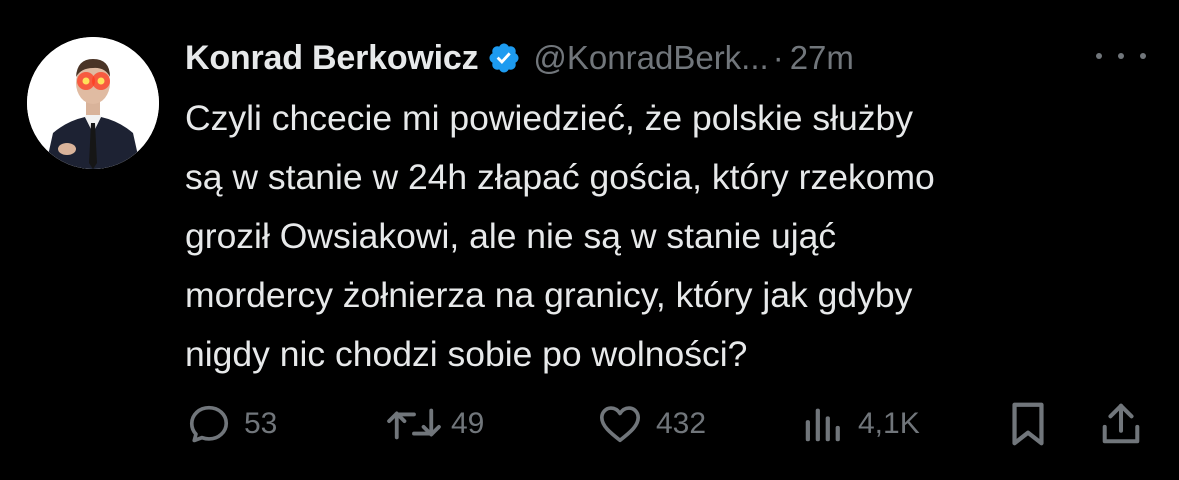 This screenshot has height=480, width=1179. I want to click on tweet-timestamp: 27m, so click(822, 58).